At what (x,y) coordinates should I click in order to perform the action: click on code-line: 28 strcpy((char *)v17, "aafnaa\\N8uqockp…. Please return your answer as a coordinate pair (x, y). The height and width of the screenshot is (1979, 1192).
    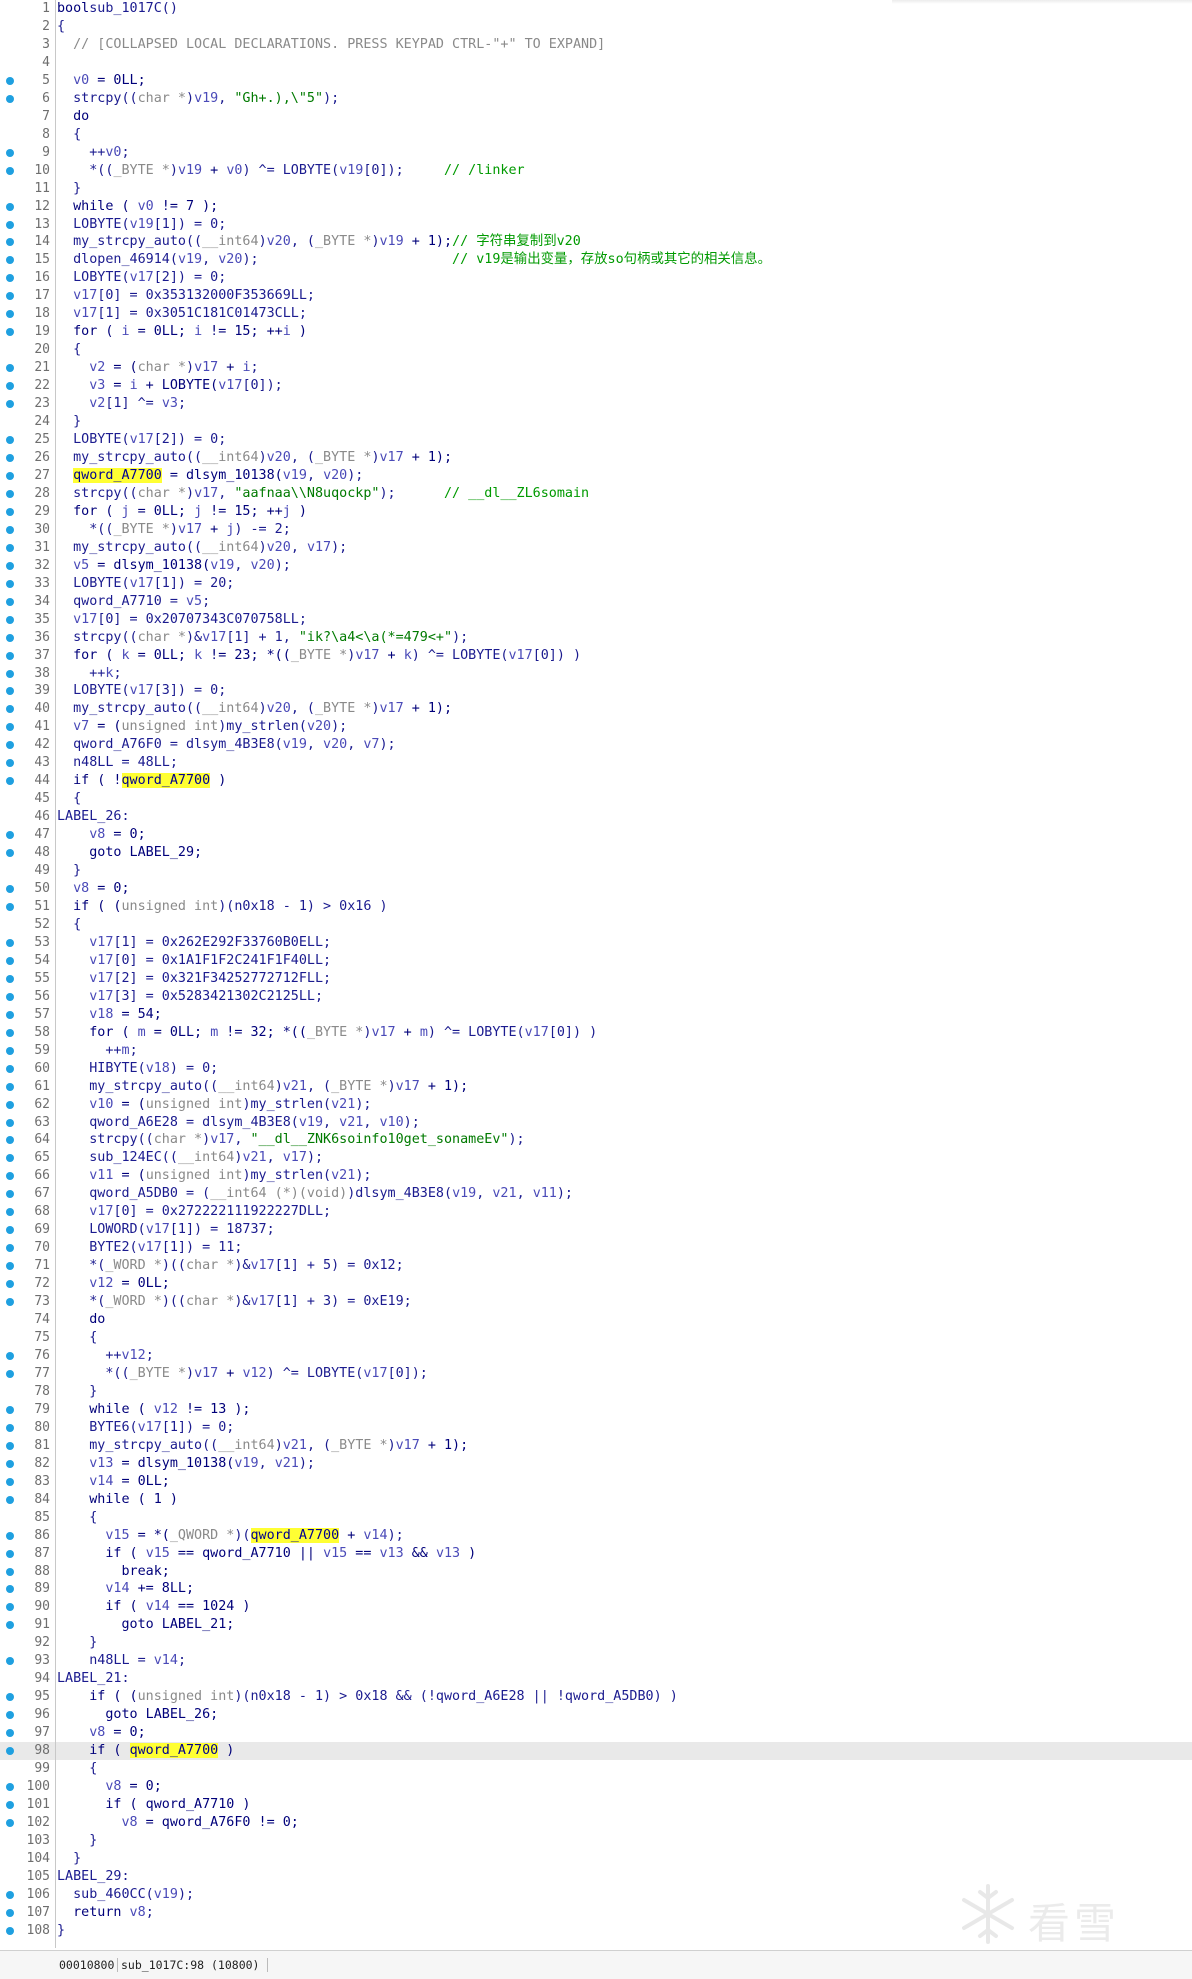
    Looking at the image, I should click on (596, 494).